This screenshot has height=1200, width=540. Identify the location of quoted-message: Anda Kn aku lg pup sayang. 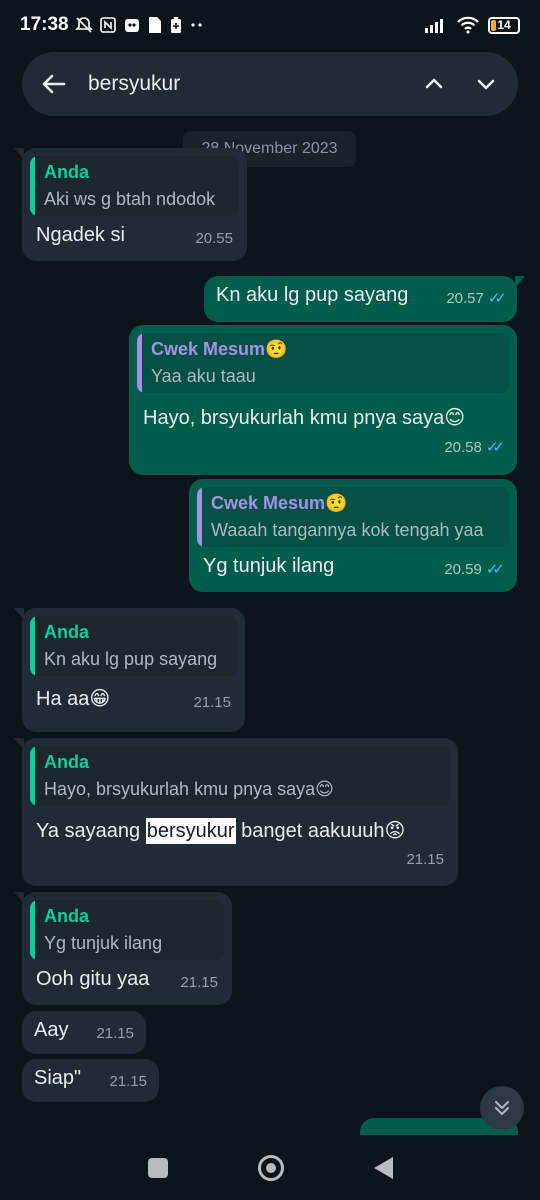
(133, 646).